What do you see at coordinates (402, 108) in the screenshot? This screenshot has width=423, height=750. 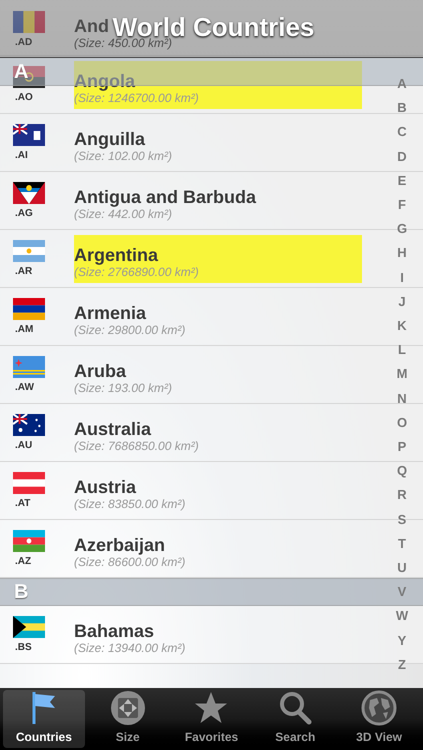 I see `index-letter: B` at bounding box center [402, 108].